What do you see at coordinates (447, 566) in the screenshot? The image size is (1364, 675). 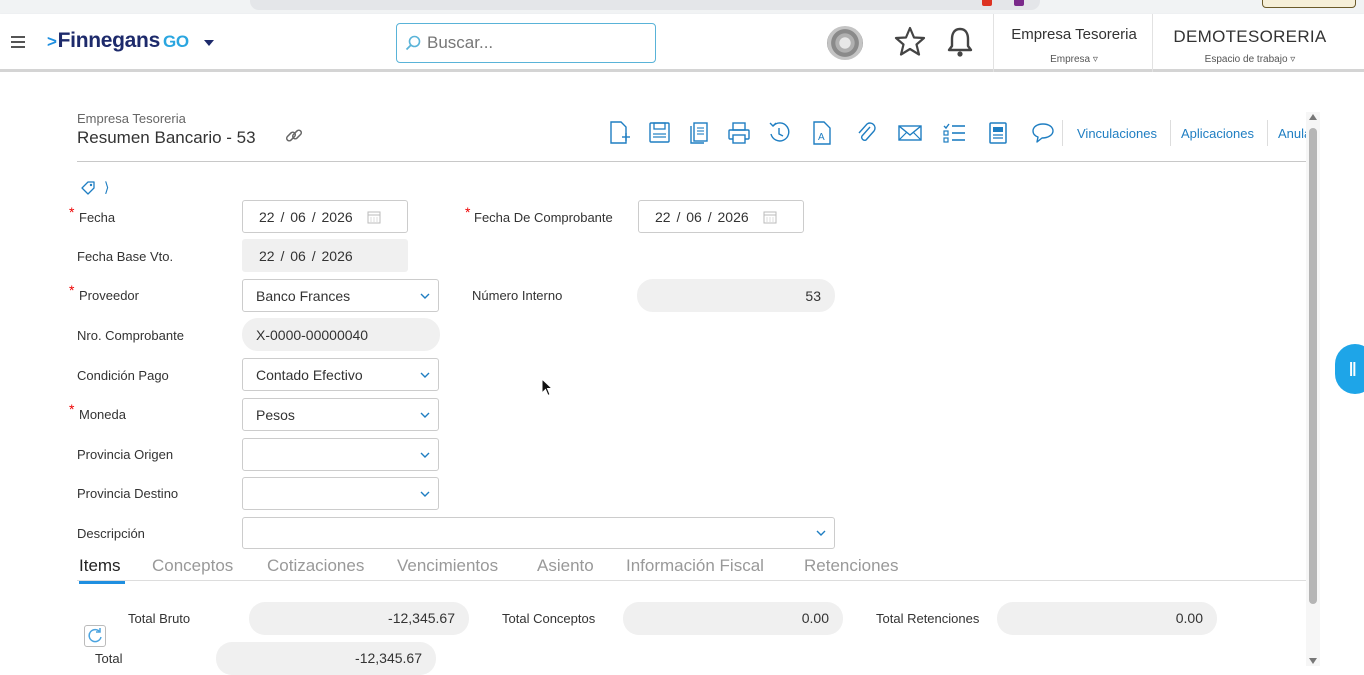 I see `tab-vencimientos: Vencimientos` at bounding box center [447, 566].